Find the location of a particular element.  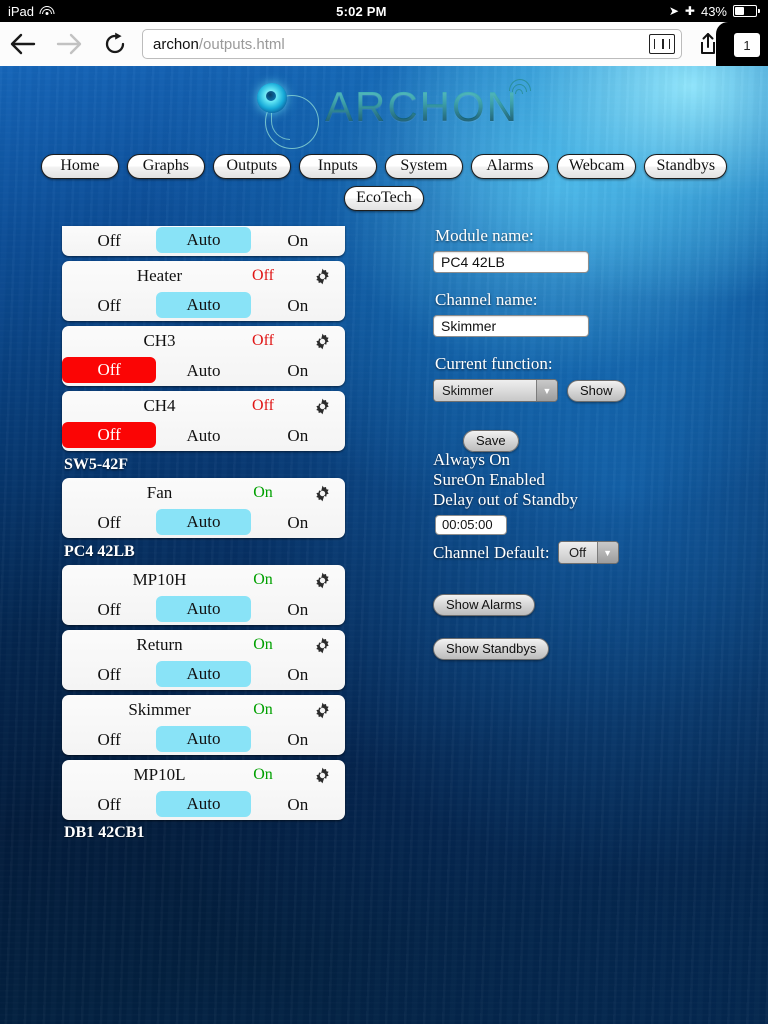

output-card-clipped: Off Auto On is located at coordinates (203, 241).